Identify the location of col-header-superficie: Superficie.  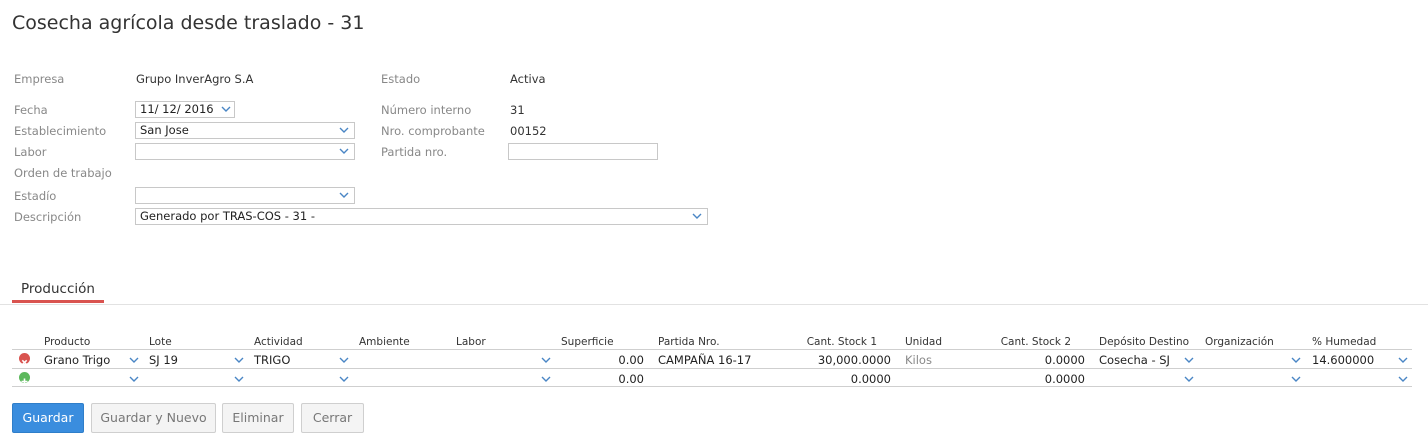
(587, 342).